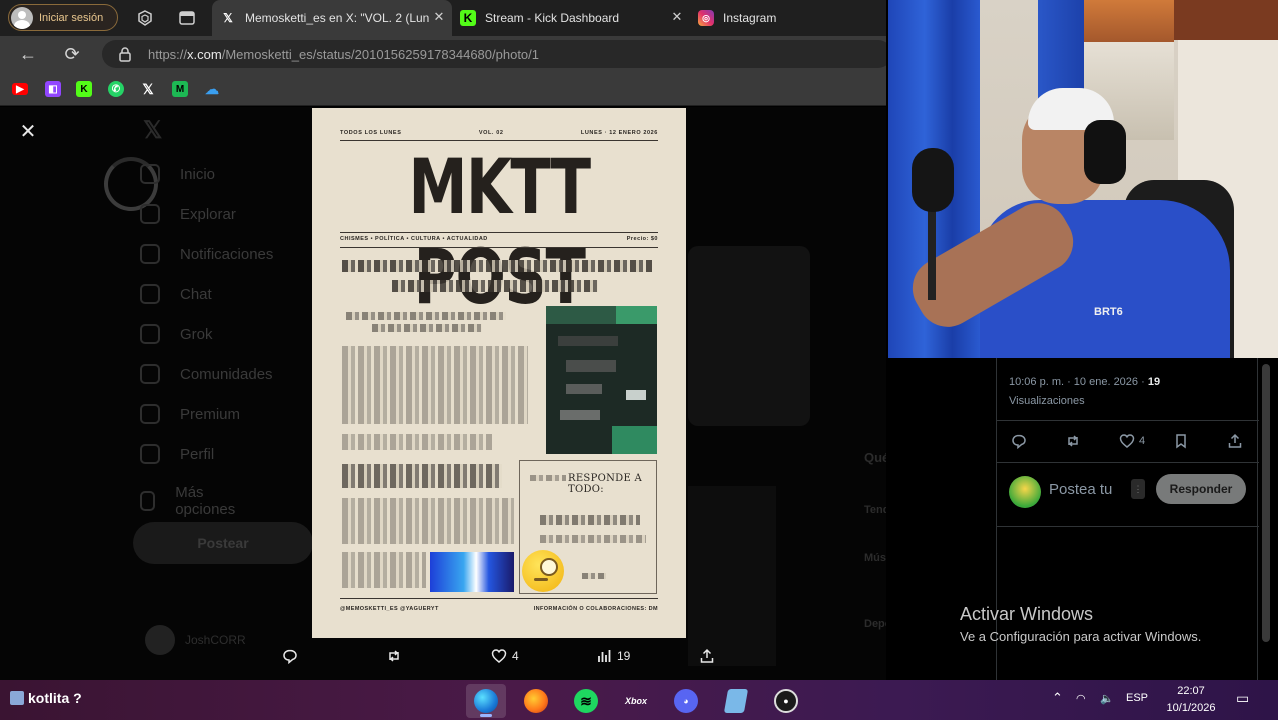 Image resolution: width=1278 pixels, height=720 pixels. Describe the element at coordinates (732, 576) in the screenshot. I see `dimmed-post-preview-lower` at that location.